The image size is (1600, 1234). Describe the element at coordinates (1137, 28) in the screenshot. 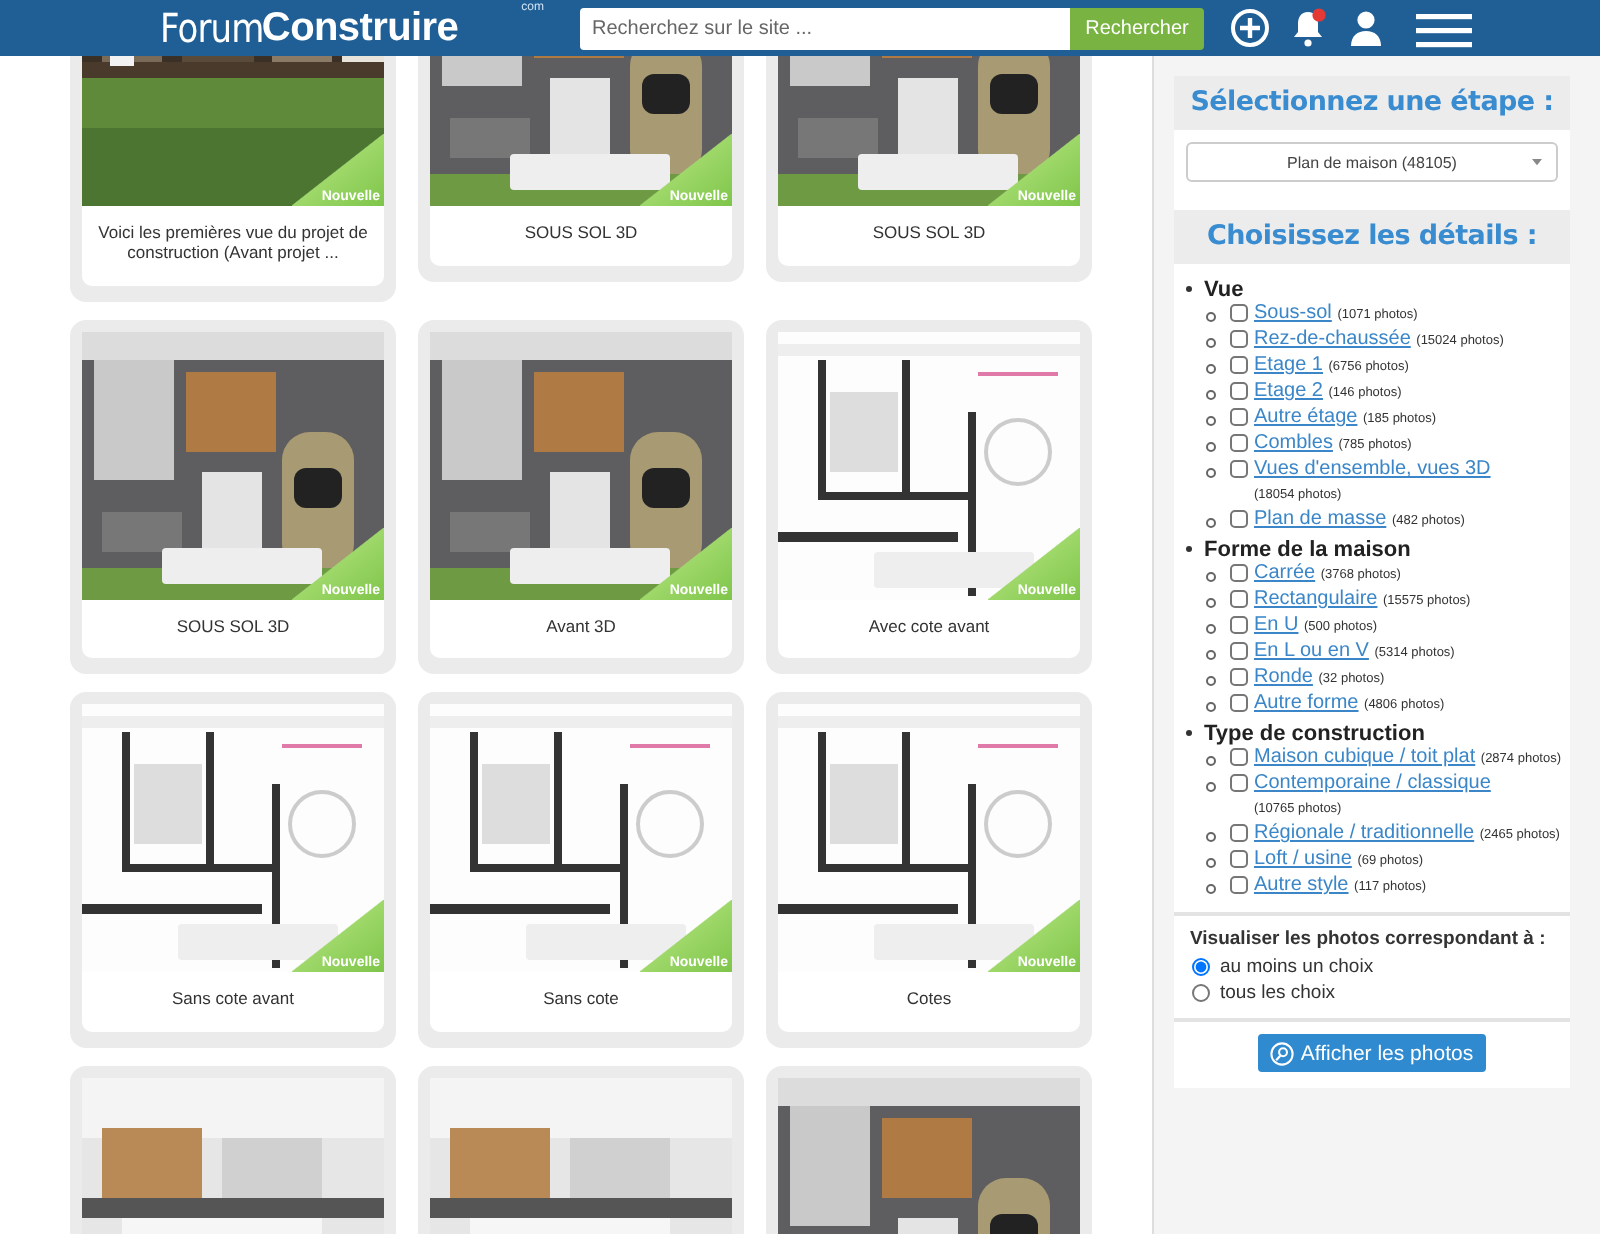

I see `search-button: Rechercher` at that location.